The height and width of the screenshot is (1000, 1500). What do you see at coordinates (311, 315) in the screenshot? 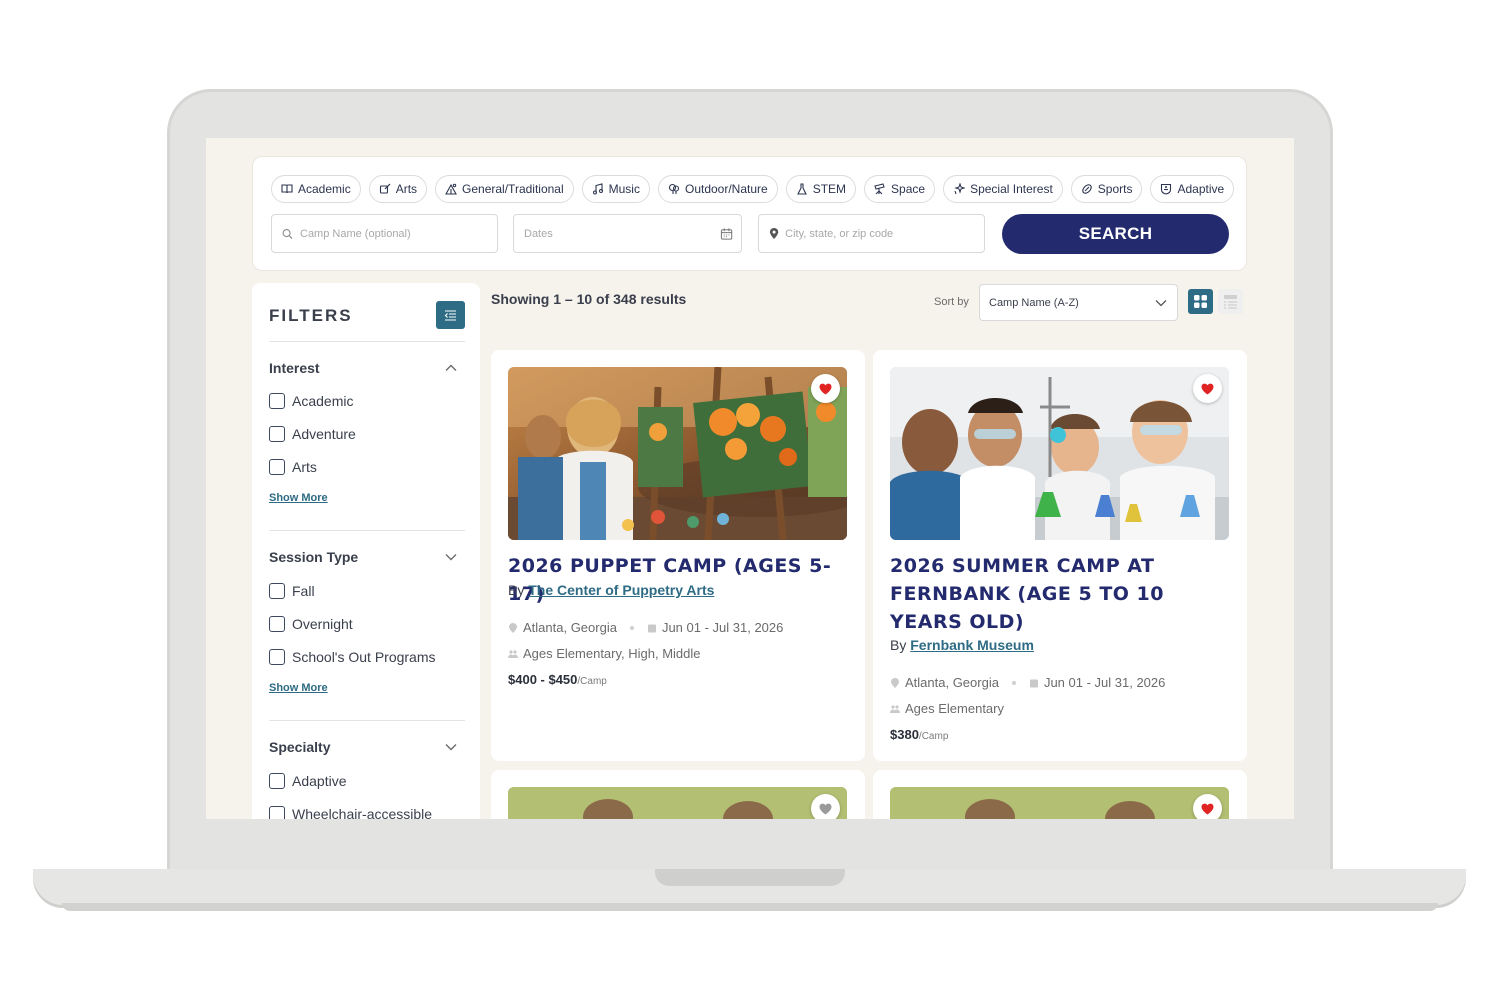
I see `filters-title: FILTERS` at bounding box center [311, 315].